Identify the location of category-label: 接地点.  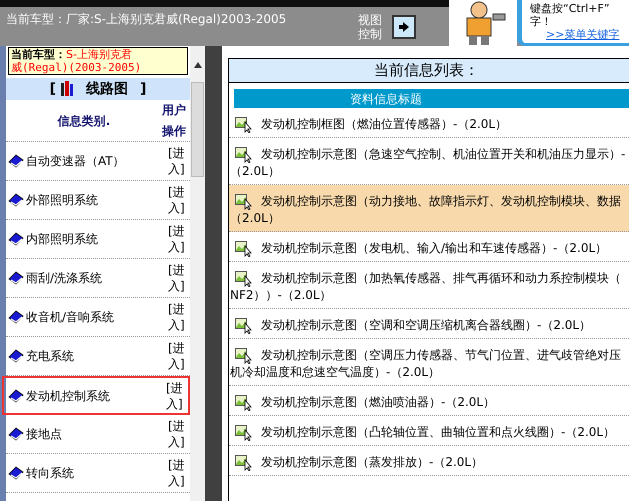
(44, 434).